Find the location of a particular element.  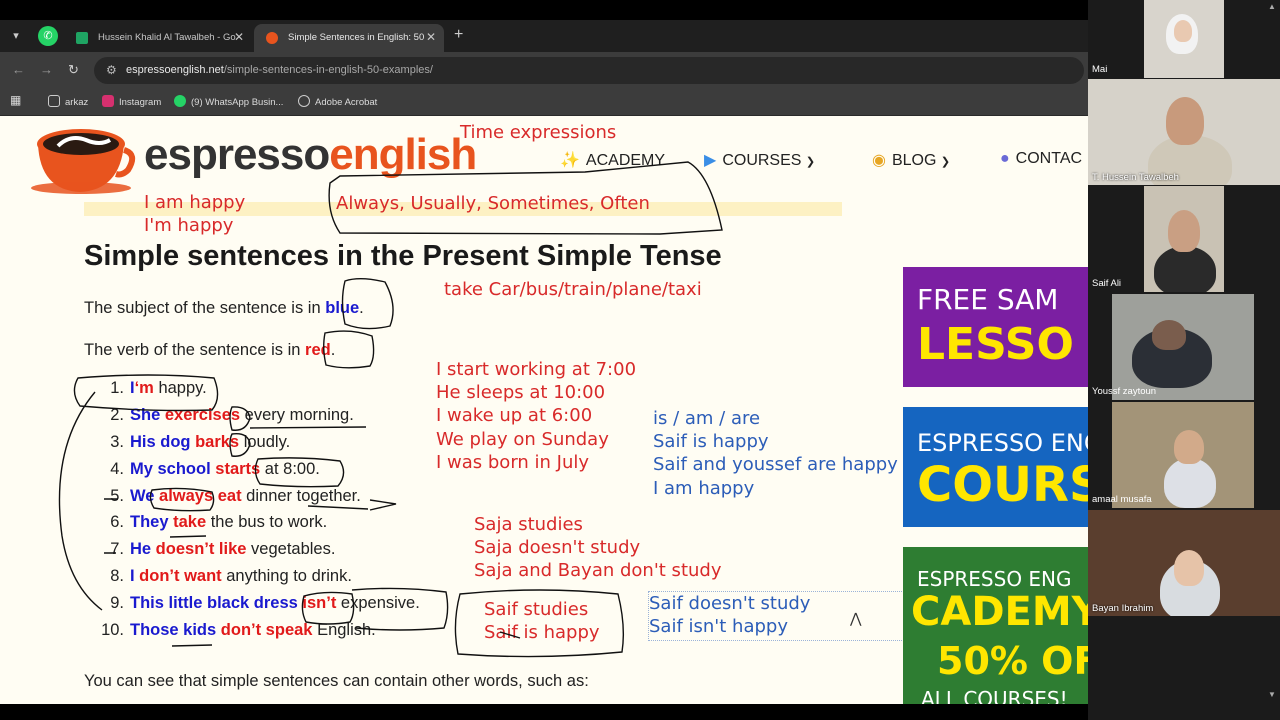

sentence-rest: expensive. is located at coordinates (378, 603).